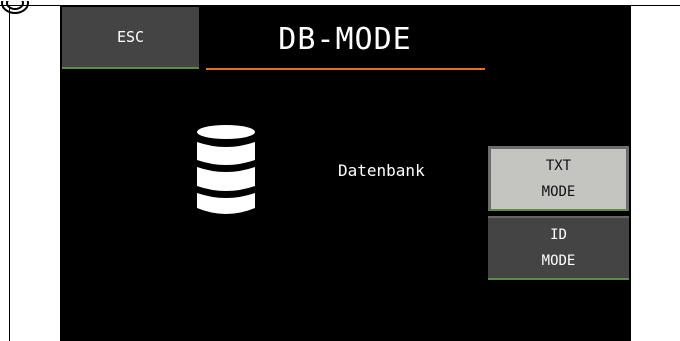  I want to click on frame-line-left, so click(9, 173).